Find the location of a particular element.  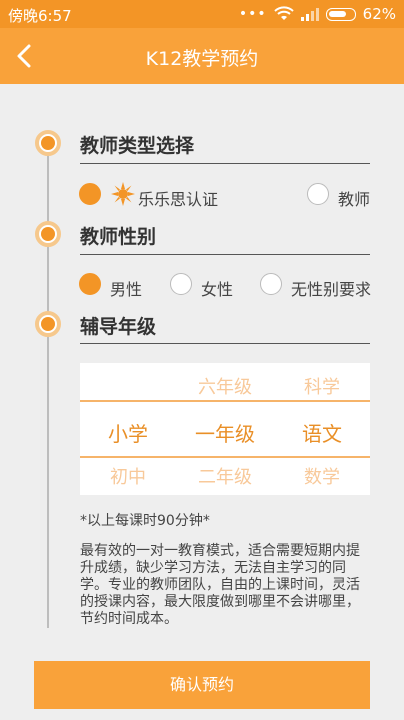

app-bar: K12教学预约 is located at coordinates (202, 56).